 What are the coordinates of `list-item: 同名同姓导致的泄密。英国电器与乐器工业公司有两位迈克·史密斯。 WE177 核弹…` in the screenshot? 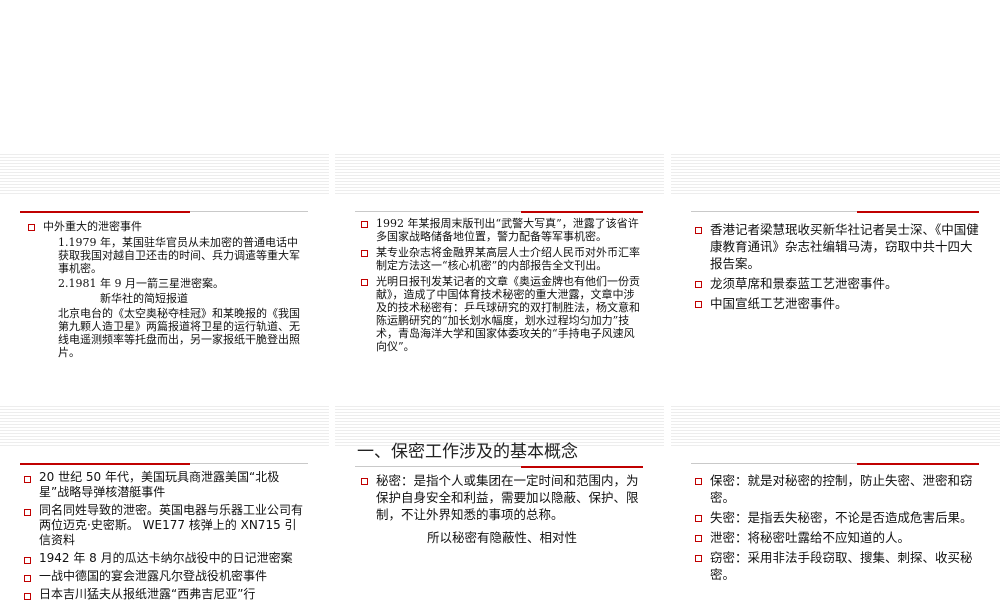 It's located at (165, 525).